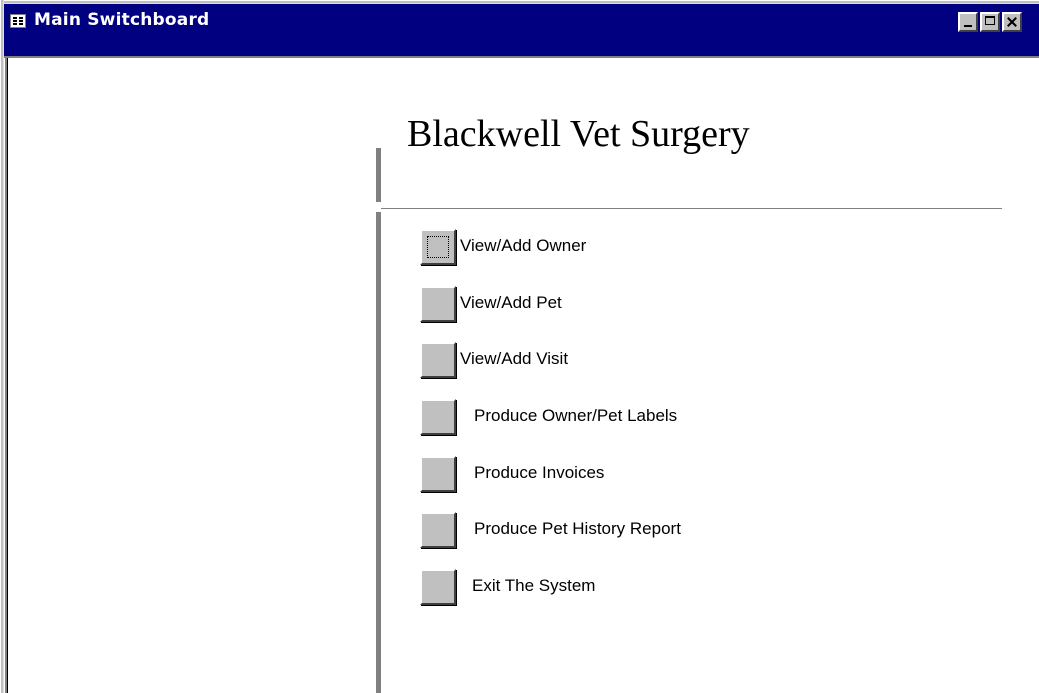  I want to click on window-frame-left, so click(2, 346).